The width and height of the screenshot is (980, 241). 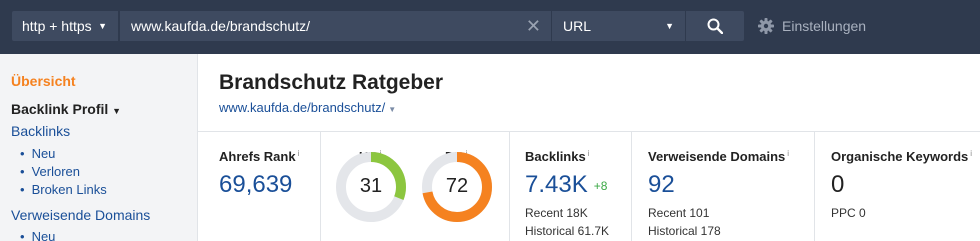 I want to click on page-url-link: www.kaufda.de/brandschutz/▼, so click(x=307, y=107).